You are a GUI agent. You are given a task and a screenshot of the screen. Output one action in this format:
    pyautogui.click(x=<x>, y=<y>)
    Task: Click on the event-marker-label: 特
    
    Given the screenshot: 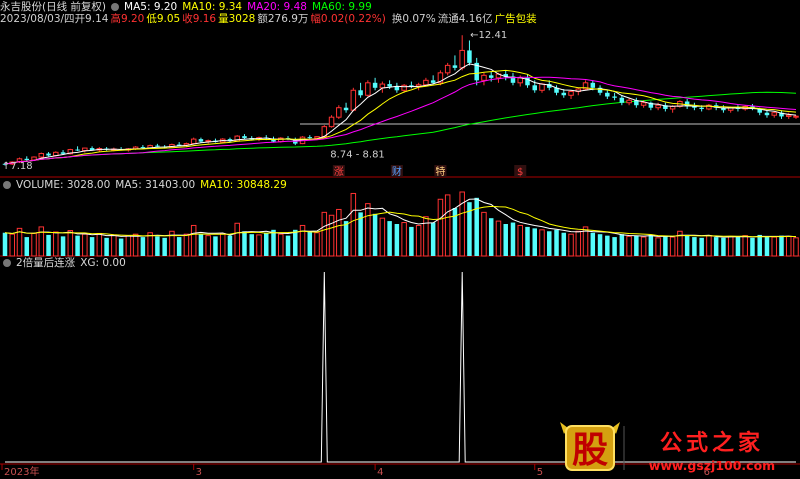 What is the action you would take?
    pyautogui.click(x=440, y=172)
    